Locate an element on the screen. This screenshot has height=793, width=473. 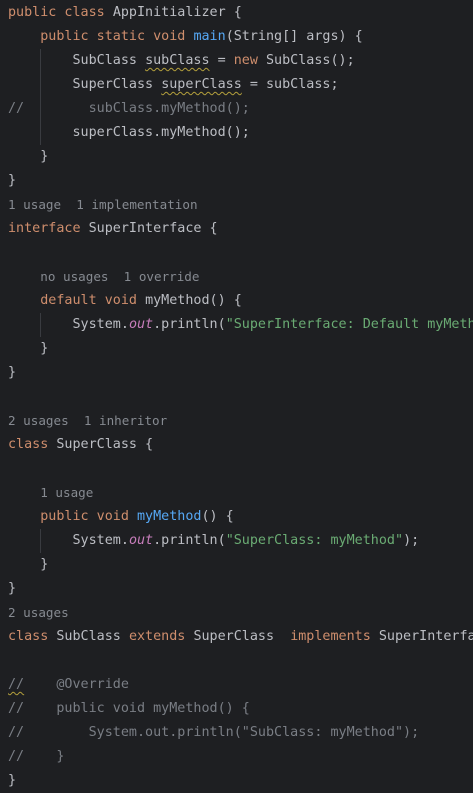
code-token: superClass is located at coordinates (201, 84).